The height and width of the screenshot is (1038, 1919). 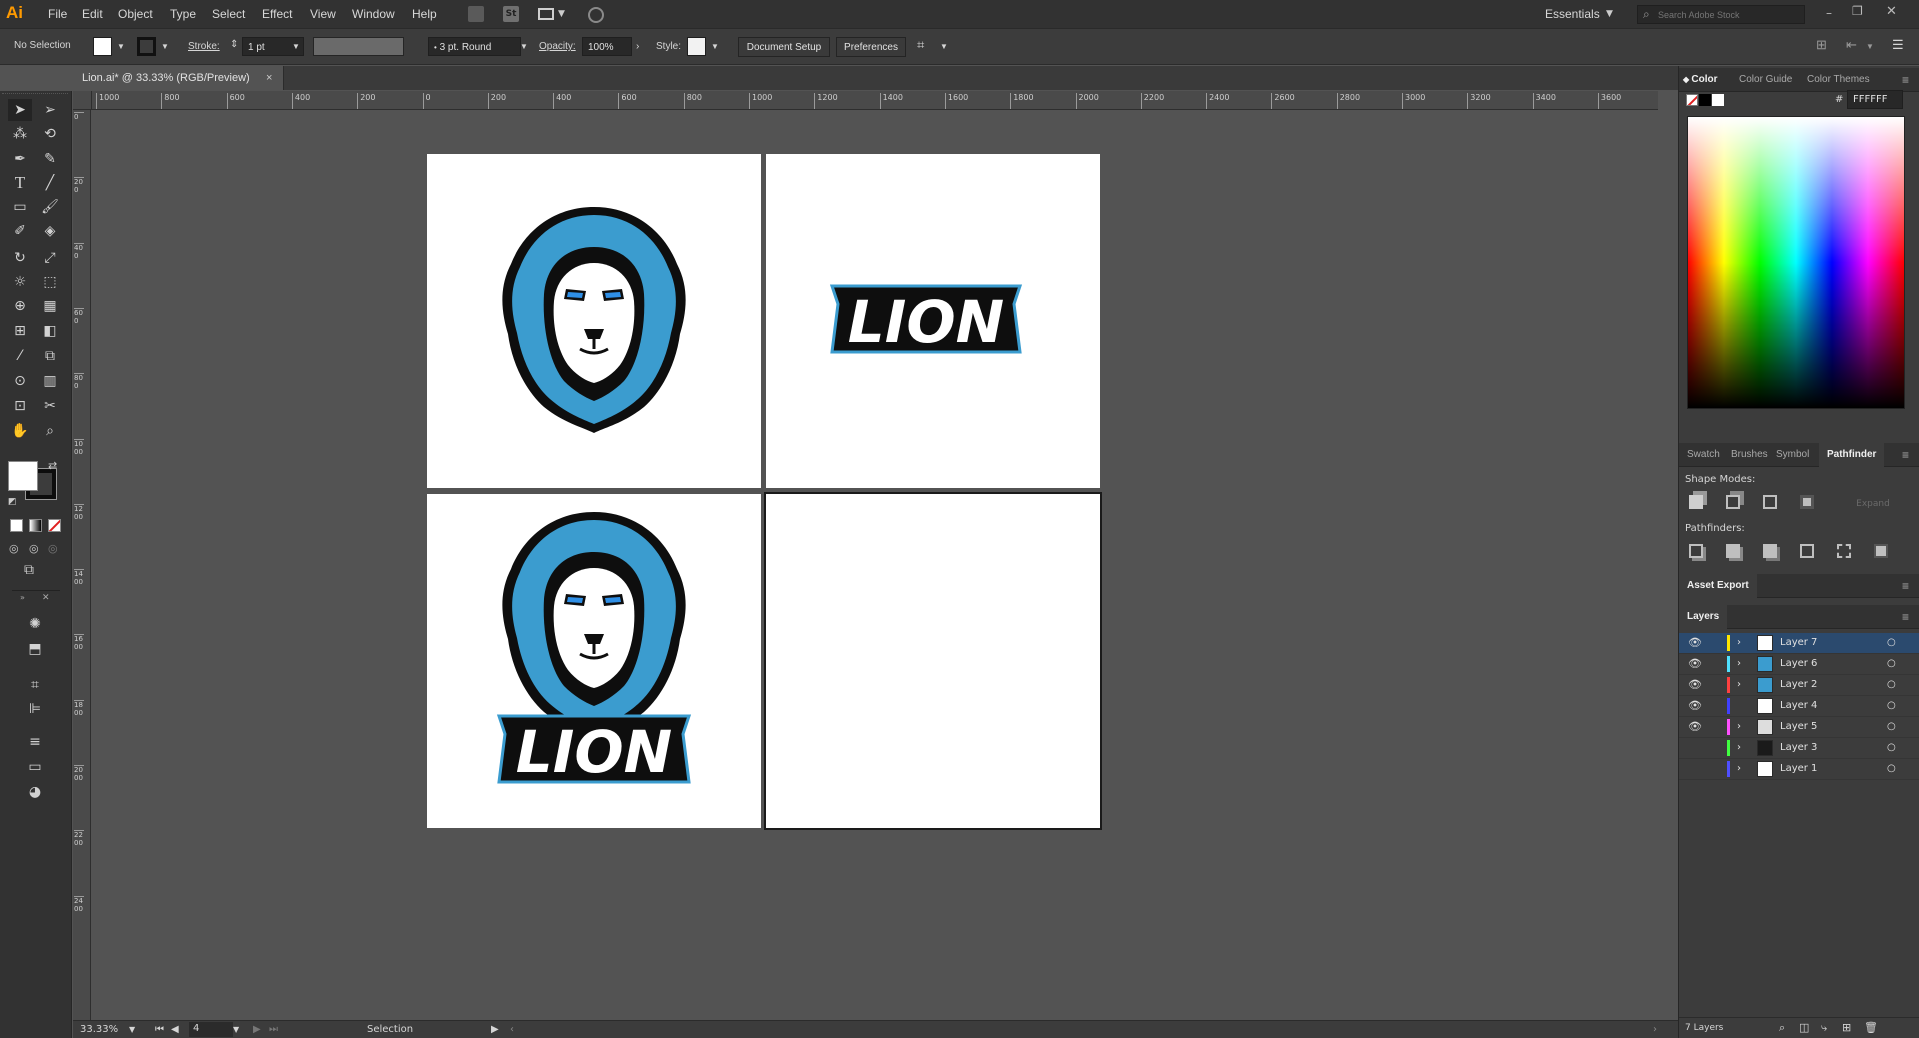 What do you see at coordinates (273, 1029) in the screenshot?
I see `last-artboard-icon: ⏭` at bounding box center [273, 1029].